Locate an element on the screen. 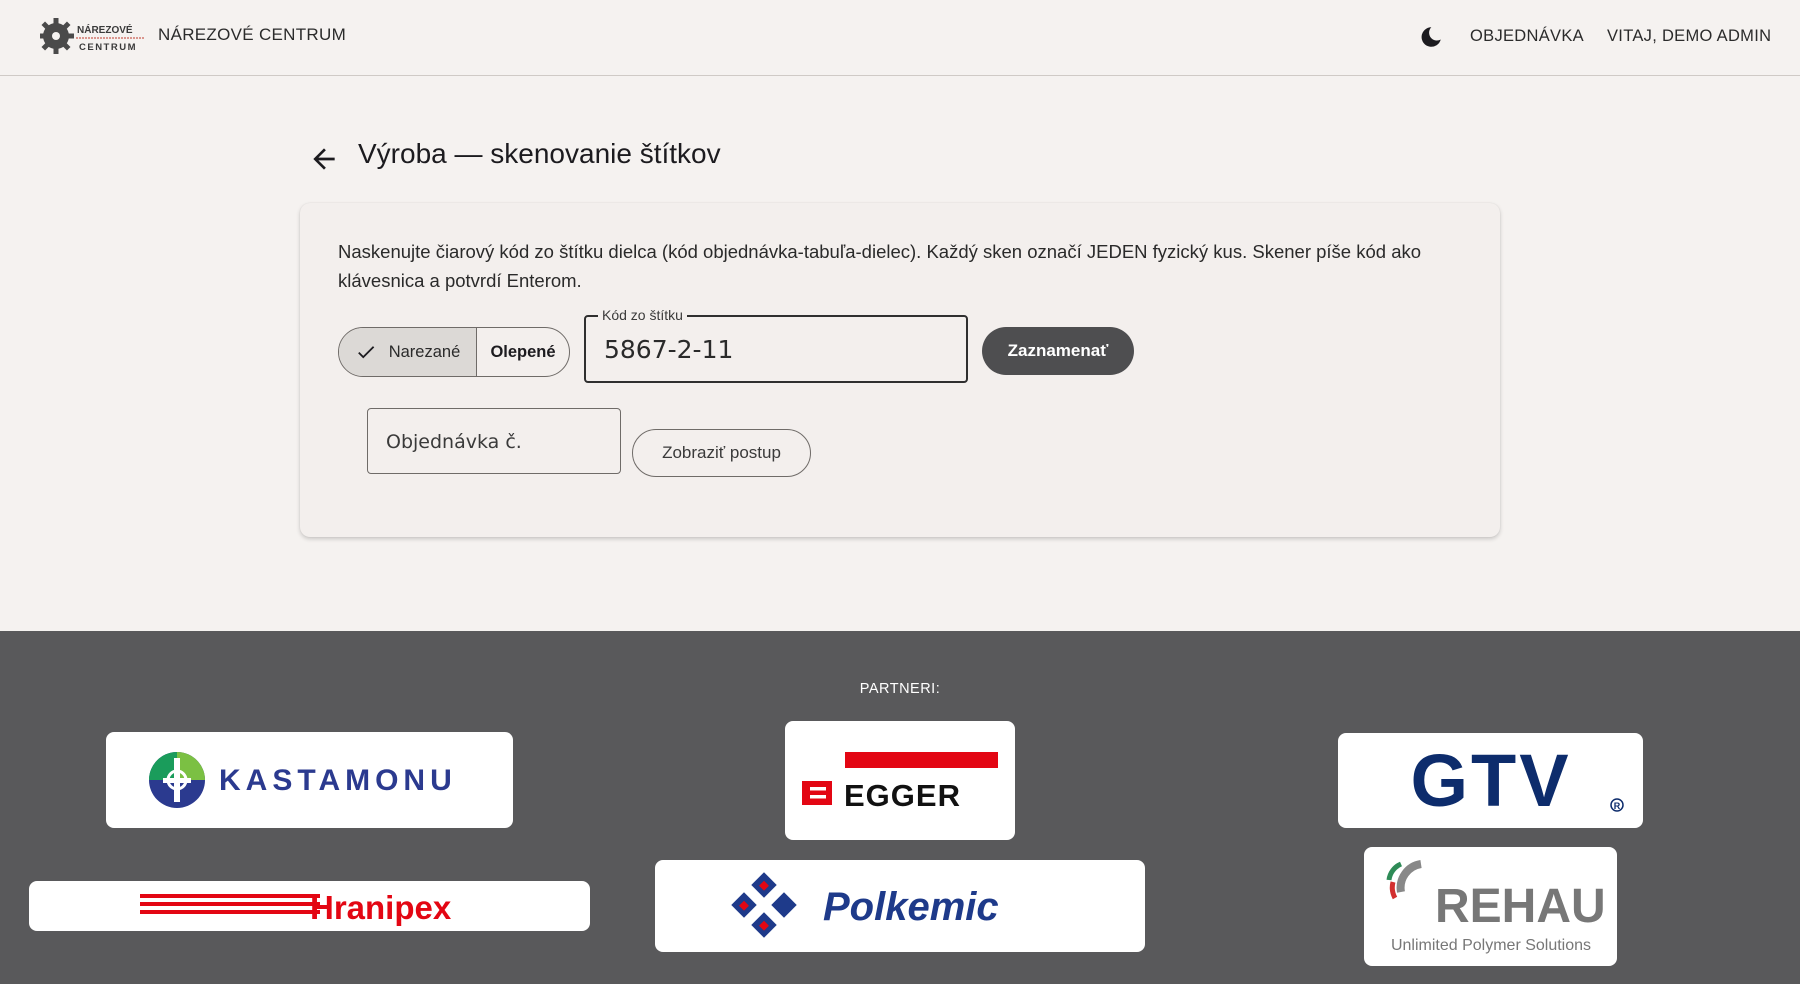 Image resolution: width=1800 pixels, height=984 pixels. svg-text: REHAU is located at coordinates (1520, 906).